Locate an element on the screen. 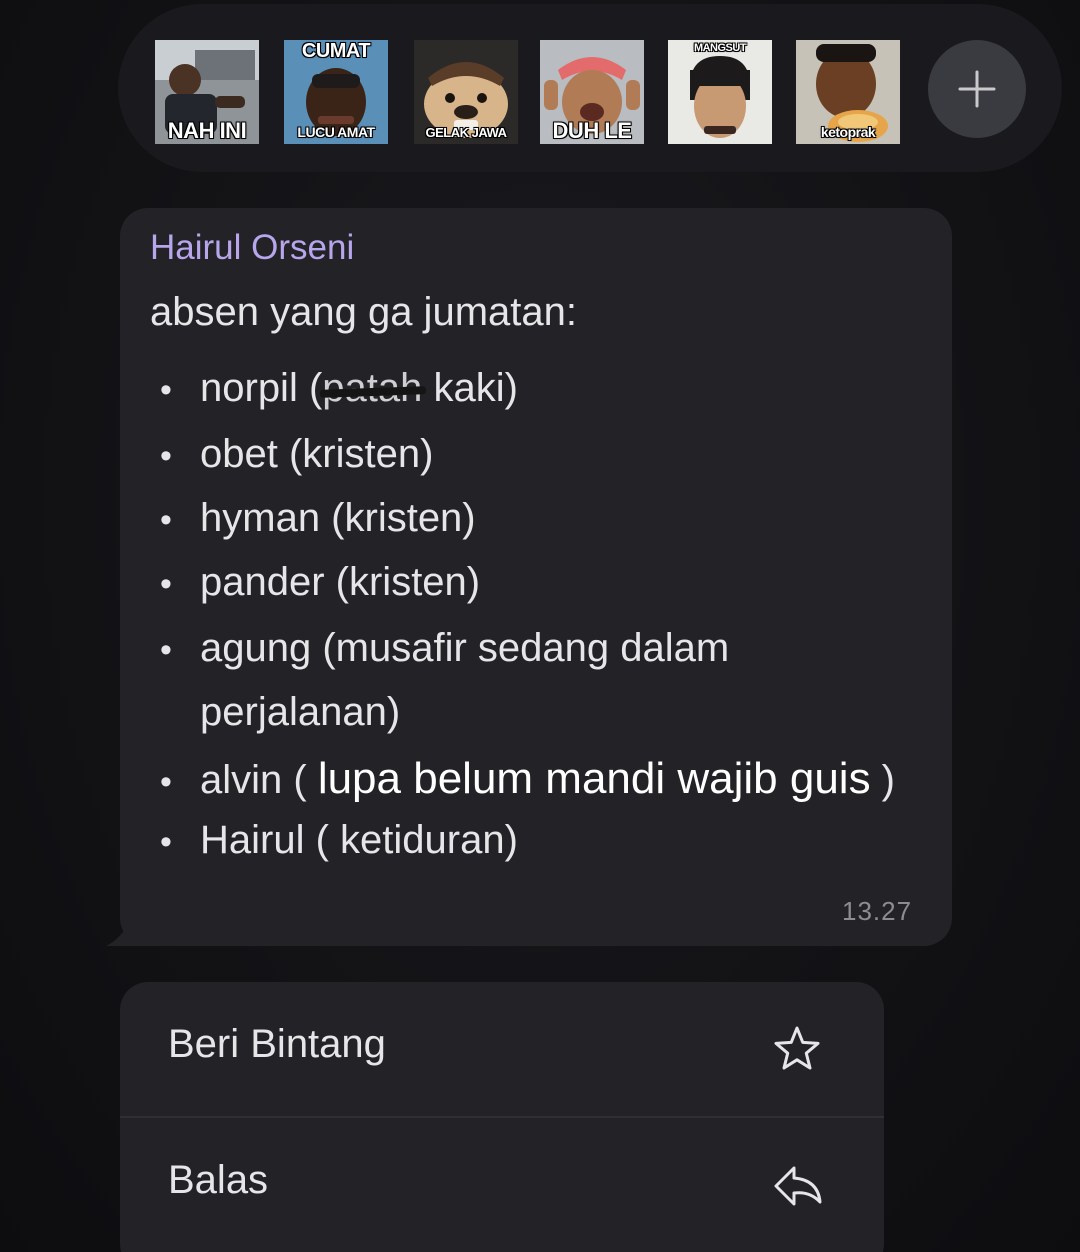 The height and width of the screenshot is (1252, 1080). list-item: • Hairul ( ketiduran) is located at coordinates (339, 840).